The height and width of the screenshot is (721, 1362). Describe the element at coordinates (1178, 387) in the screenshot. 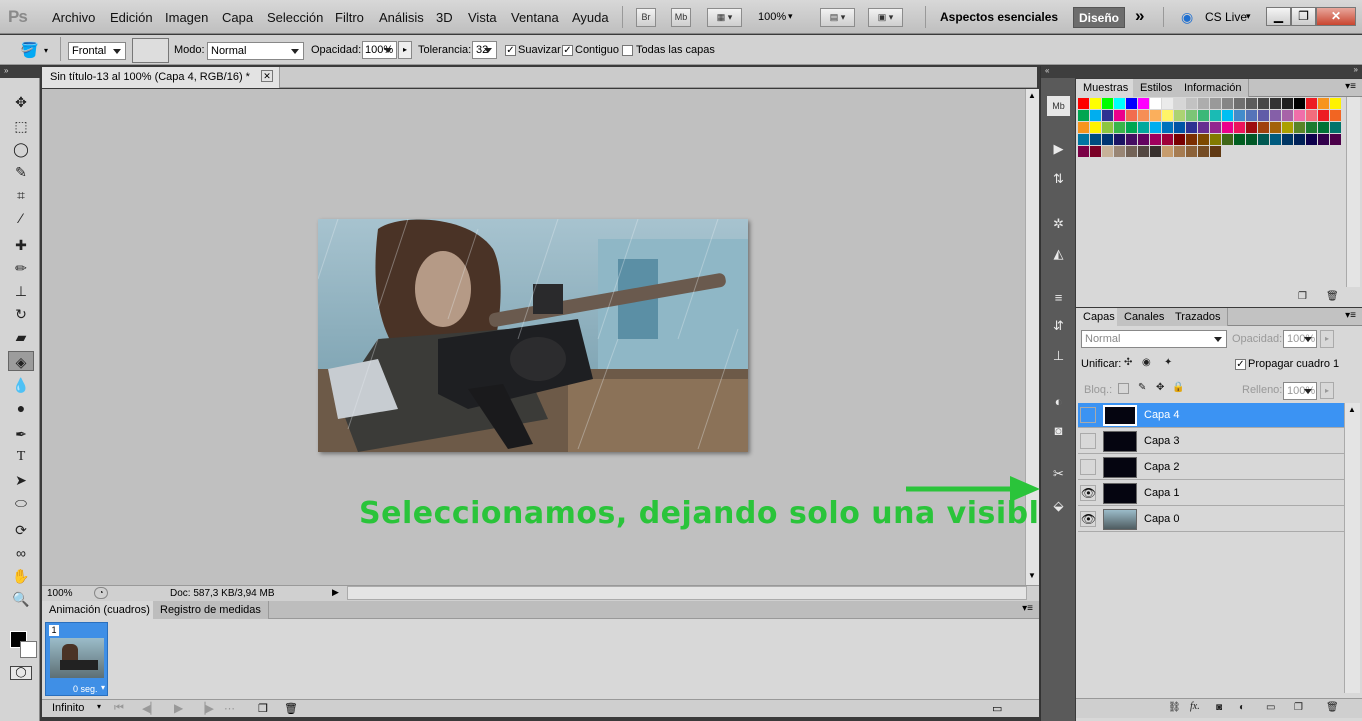

I see `lock-icon: 🔒` at that location.